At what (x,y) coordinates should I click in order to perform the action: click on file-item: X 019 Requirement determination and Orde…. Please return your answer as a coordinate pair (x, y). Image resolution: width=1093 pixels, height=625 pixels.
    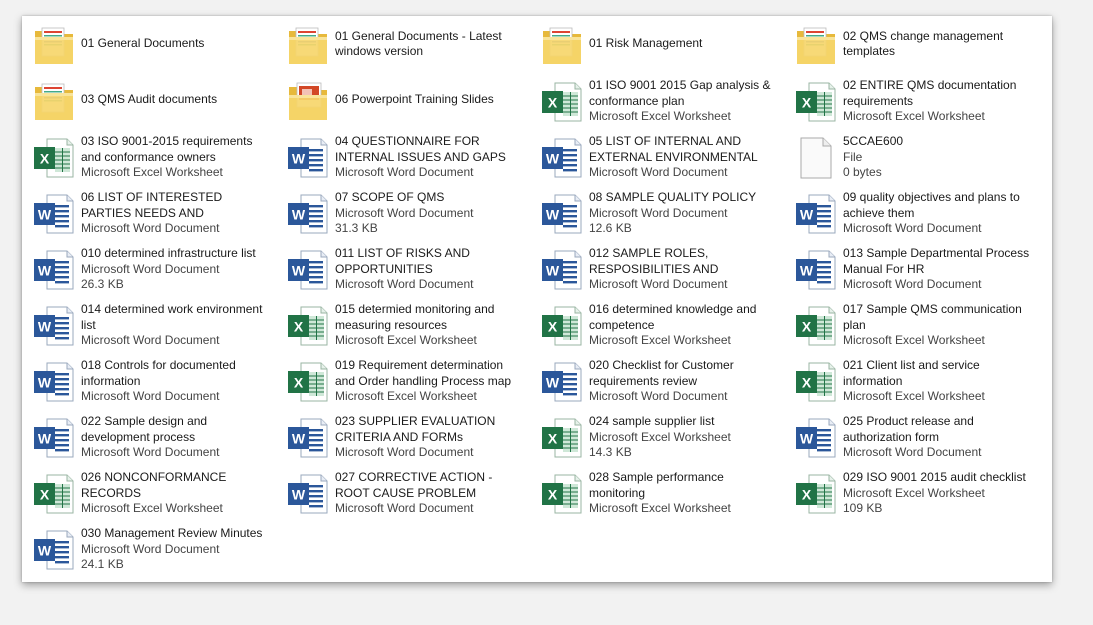
    Looking at the image, I should click on (399, 383).